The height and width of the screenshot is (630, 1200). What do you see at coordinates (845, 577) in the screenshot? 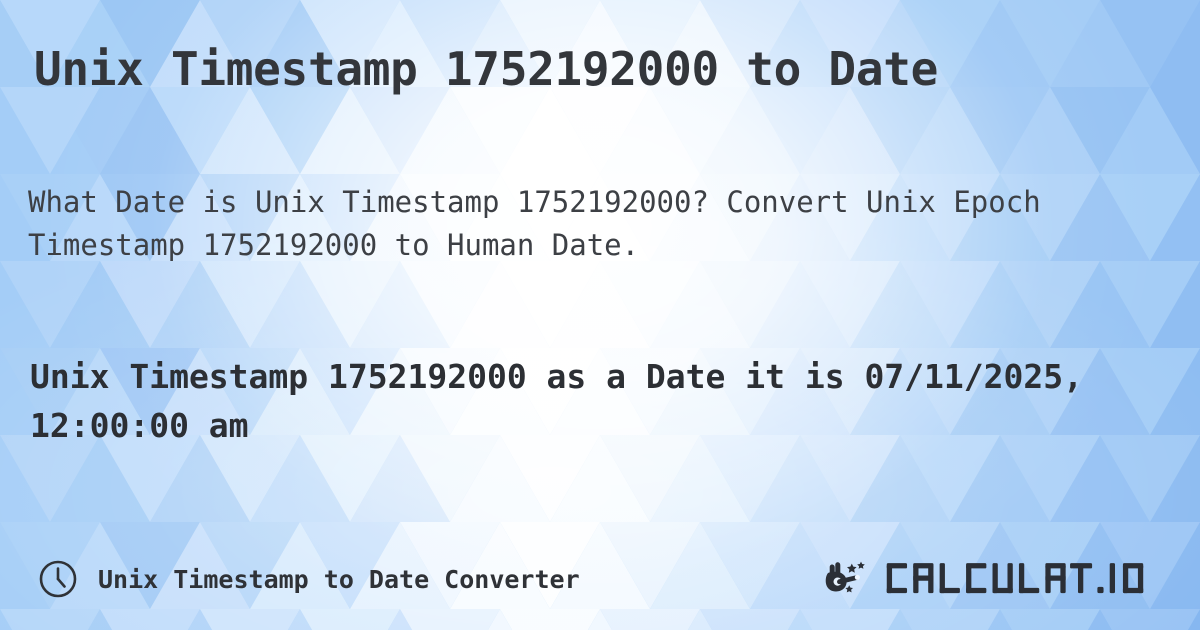
I see `magic-wand-hand-icon` at bounding box center [845, 577].